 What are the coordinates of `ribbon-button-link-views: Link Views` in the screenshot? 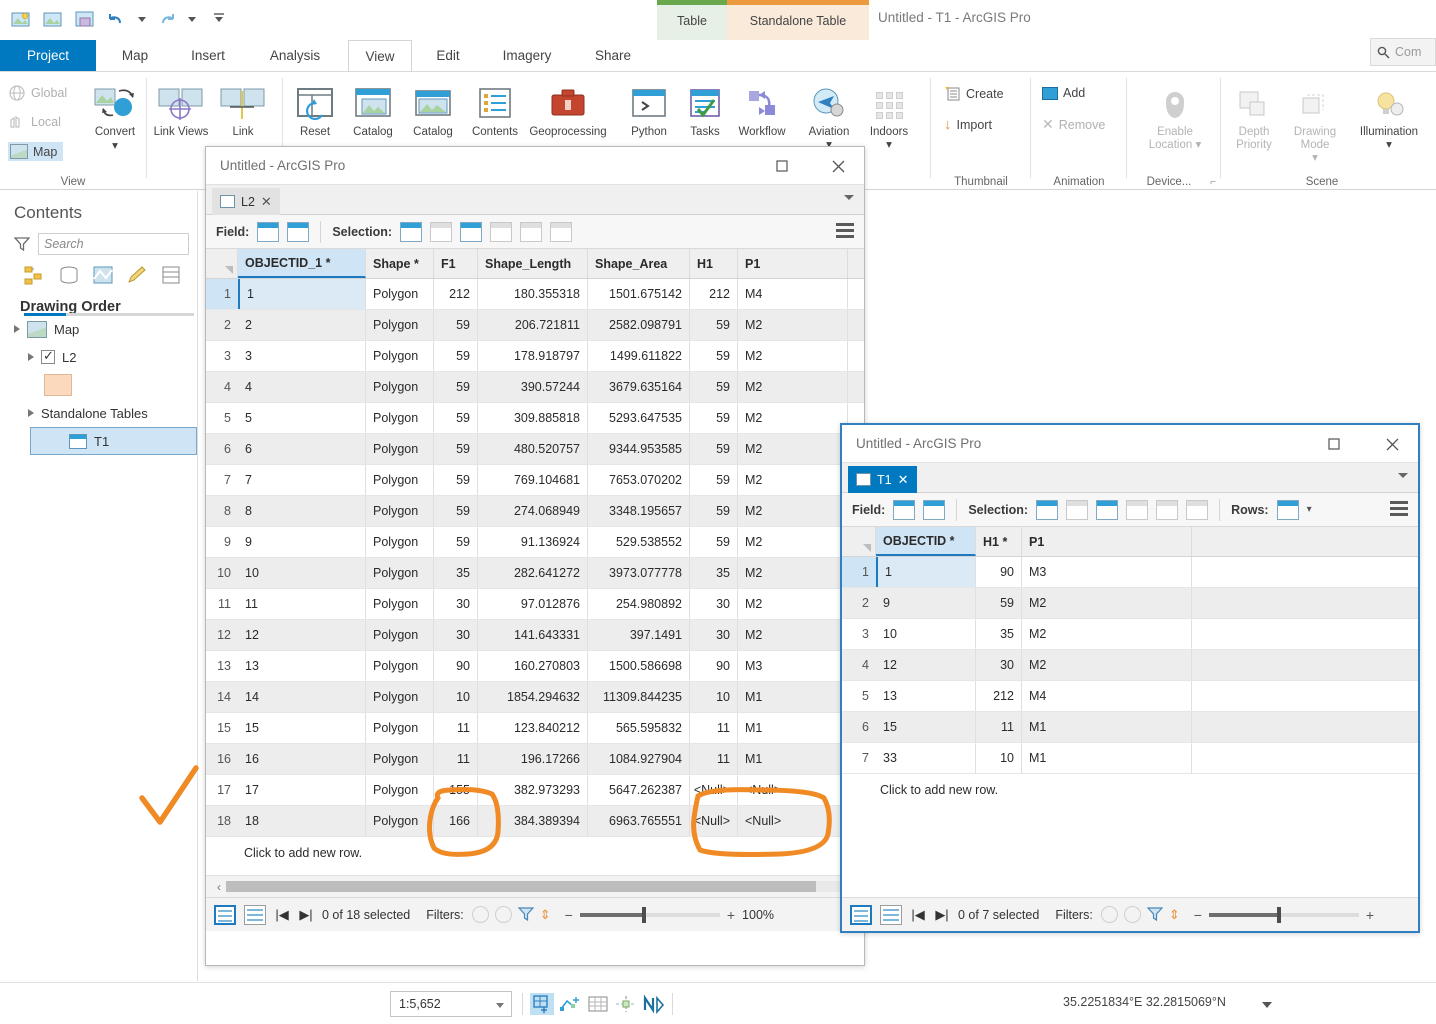 It's located at (181, 111).